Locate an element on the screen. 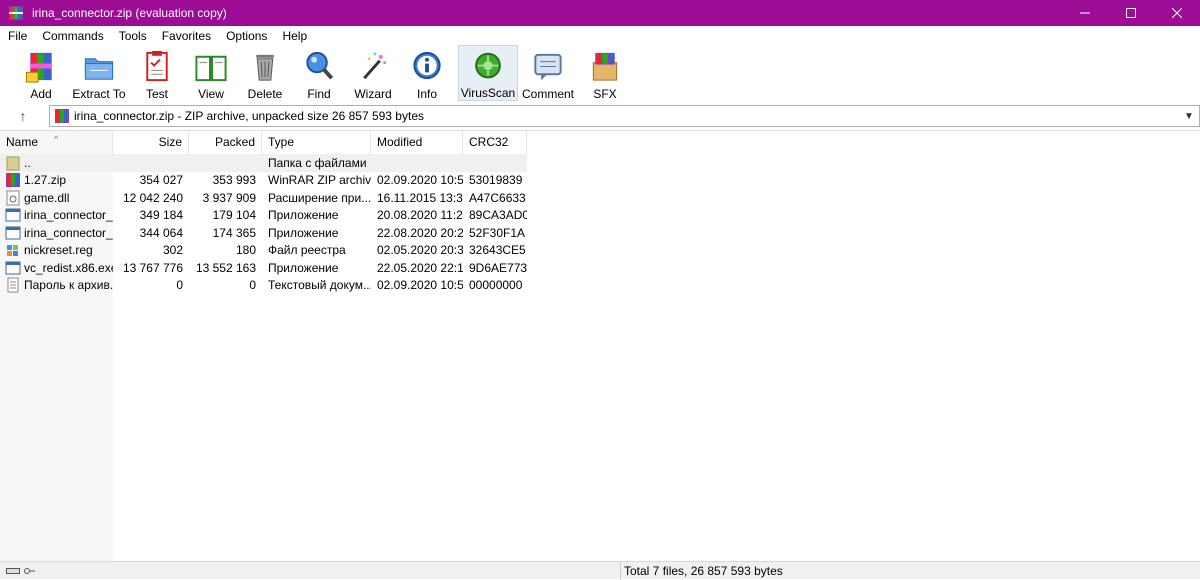 The image size is (1200, 580). sort-ascending-icon: ^ is located at coordinates (56, 139).